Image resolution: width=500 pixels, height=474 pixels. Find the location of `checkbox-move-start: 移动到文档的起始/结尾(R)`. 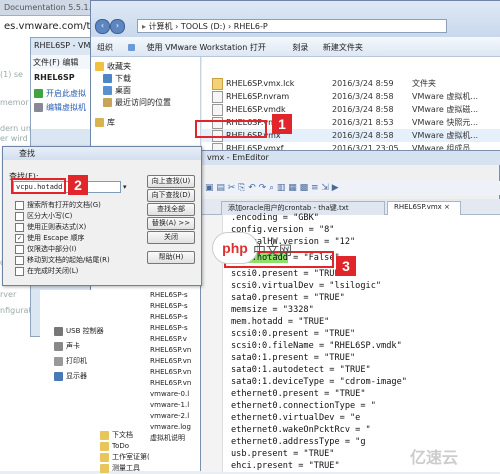

checkbox-move-start: 移动到文档的起始/结尾(R) is located at coordinates (62, 260).